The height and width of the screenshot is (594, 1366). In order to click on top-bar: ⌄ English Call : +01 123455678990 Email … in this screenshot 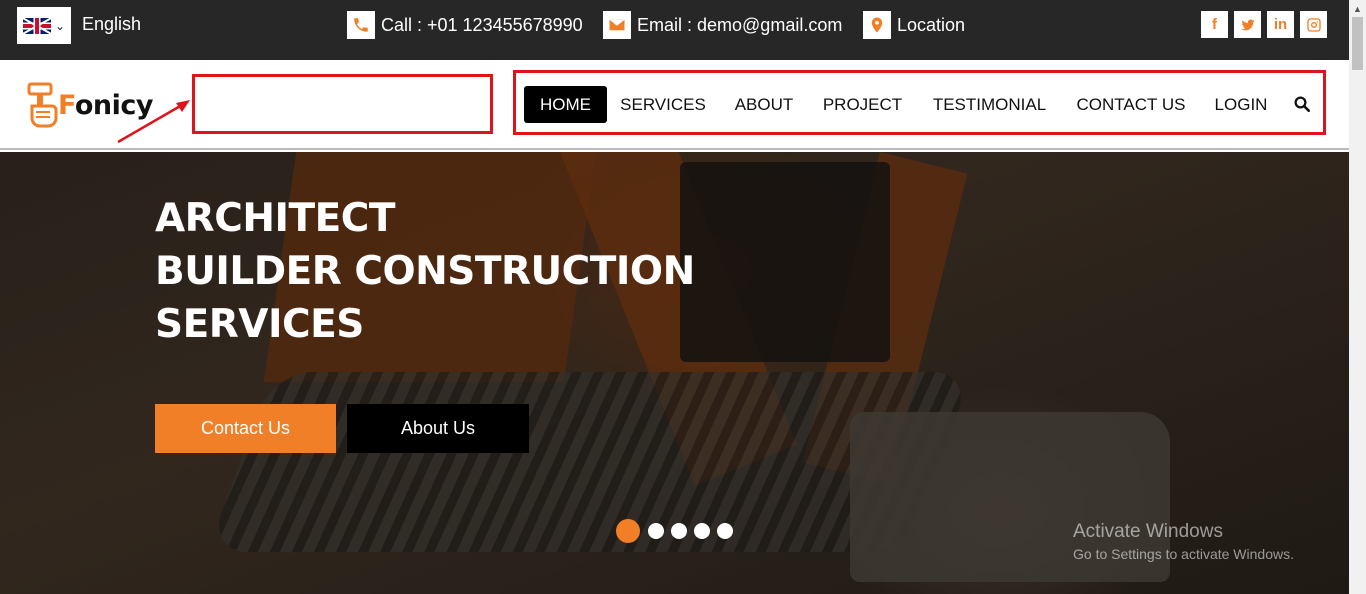, I will do `click(674, 30)`.